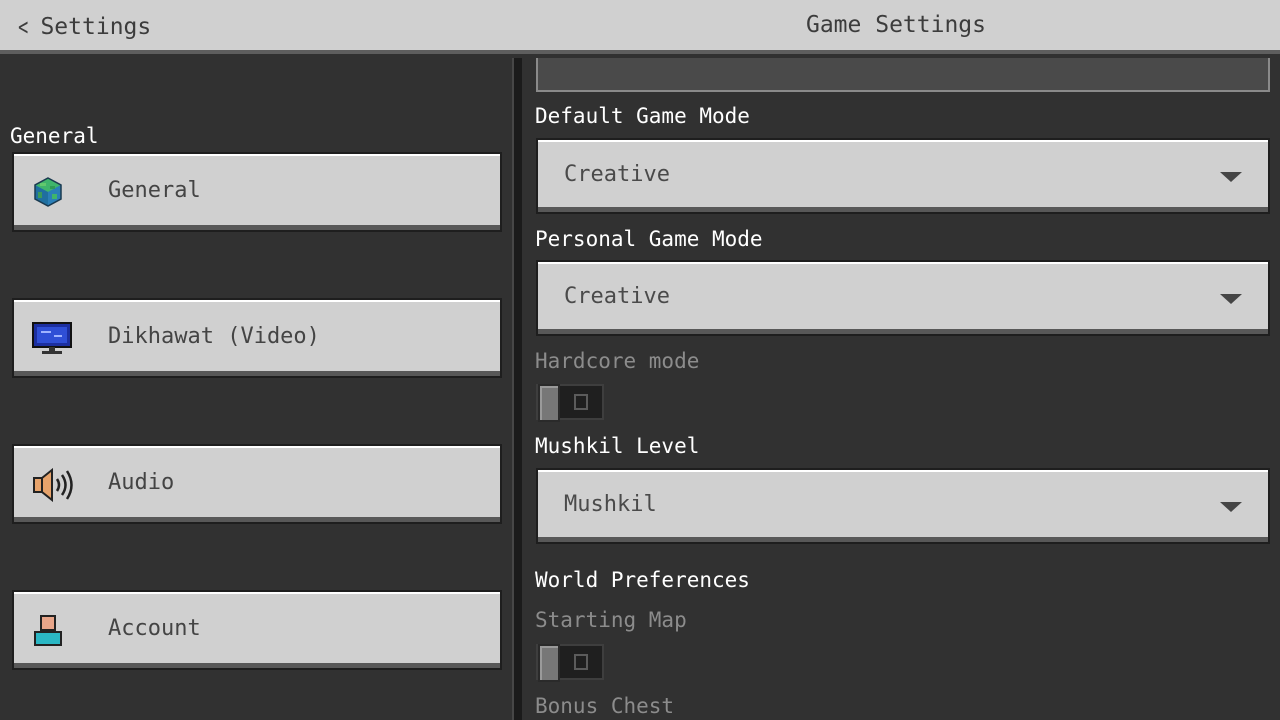  What do you see at coordinates (48, 630) in the screenshot?
I see `person-icon` at bounding box center [48, 630].